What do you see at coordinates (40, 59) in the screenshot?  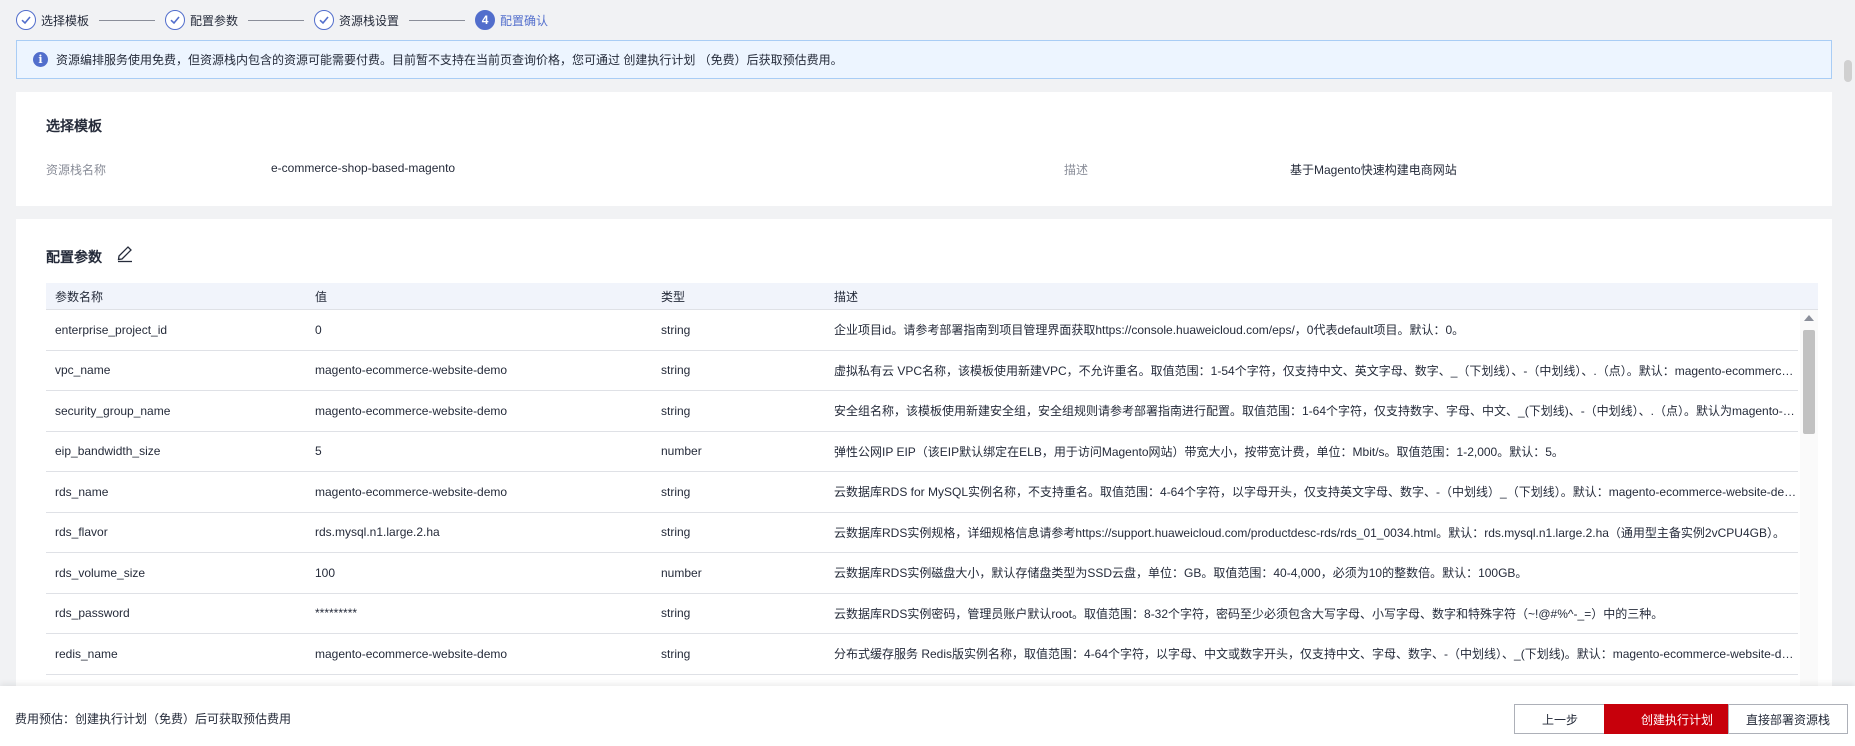 I see `info-icon: i` at bounding box center [40, 59].